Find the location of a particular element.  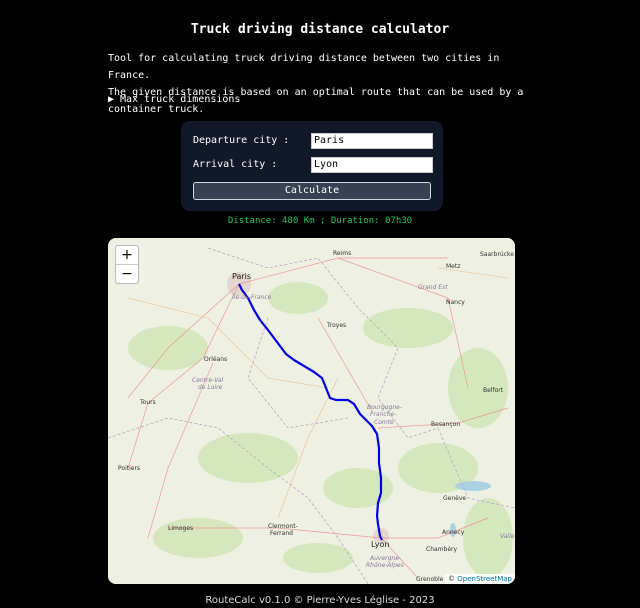

arrival-label: Arrival city : is located at coordinates (235, 164).